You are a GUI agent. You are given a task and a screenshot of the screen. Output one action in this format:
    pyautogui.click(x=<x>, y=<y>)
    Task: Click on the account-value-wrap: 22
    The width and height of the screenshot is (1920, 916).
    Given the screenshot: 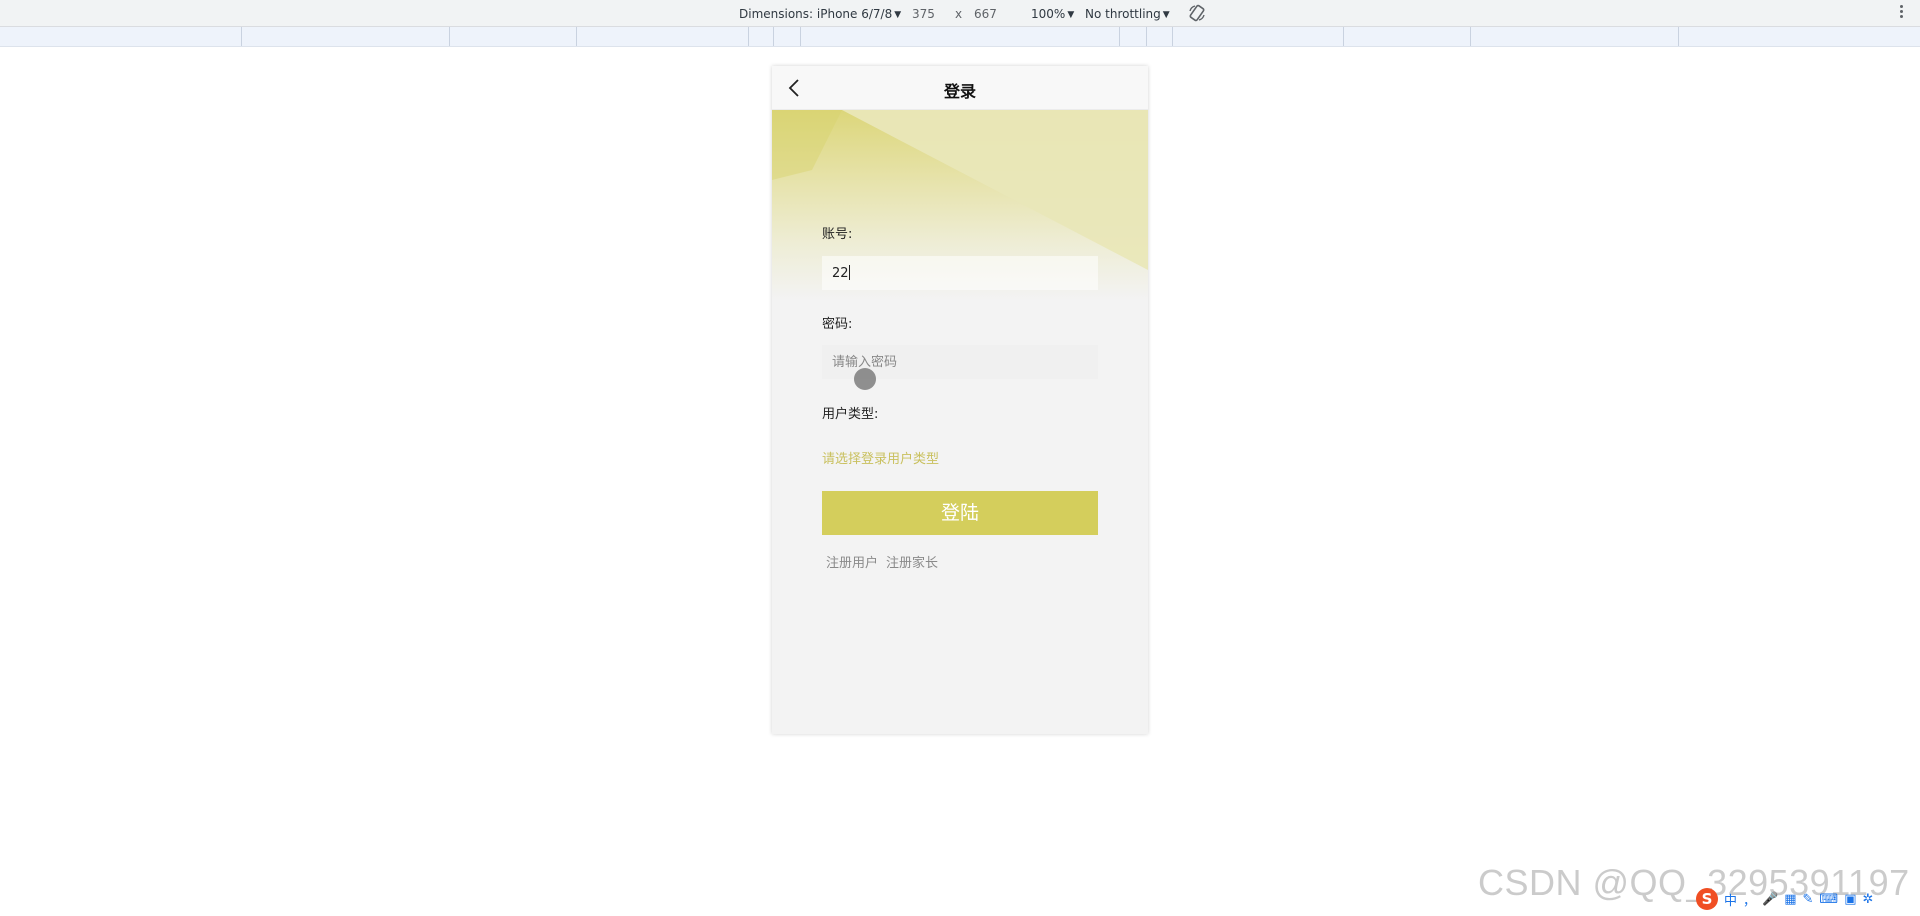 What is the action you would take?
    pyautogui.click(x=841, y=273)
    